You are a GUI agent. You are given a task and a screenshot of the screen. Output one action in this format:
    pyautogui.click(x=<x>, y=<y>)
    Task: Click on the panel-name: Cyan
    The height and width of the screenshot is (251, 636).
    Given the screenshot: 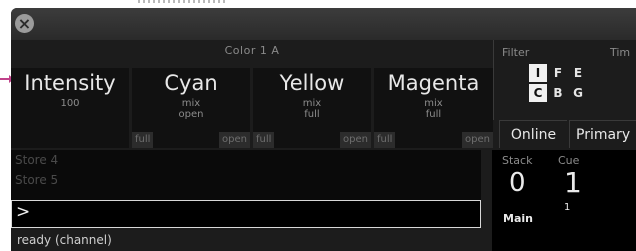 What is the action you would take?
    pyautogui.click(x=191, y=83)
    